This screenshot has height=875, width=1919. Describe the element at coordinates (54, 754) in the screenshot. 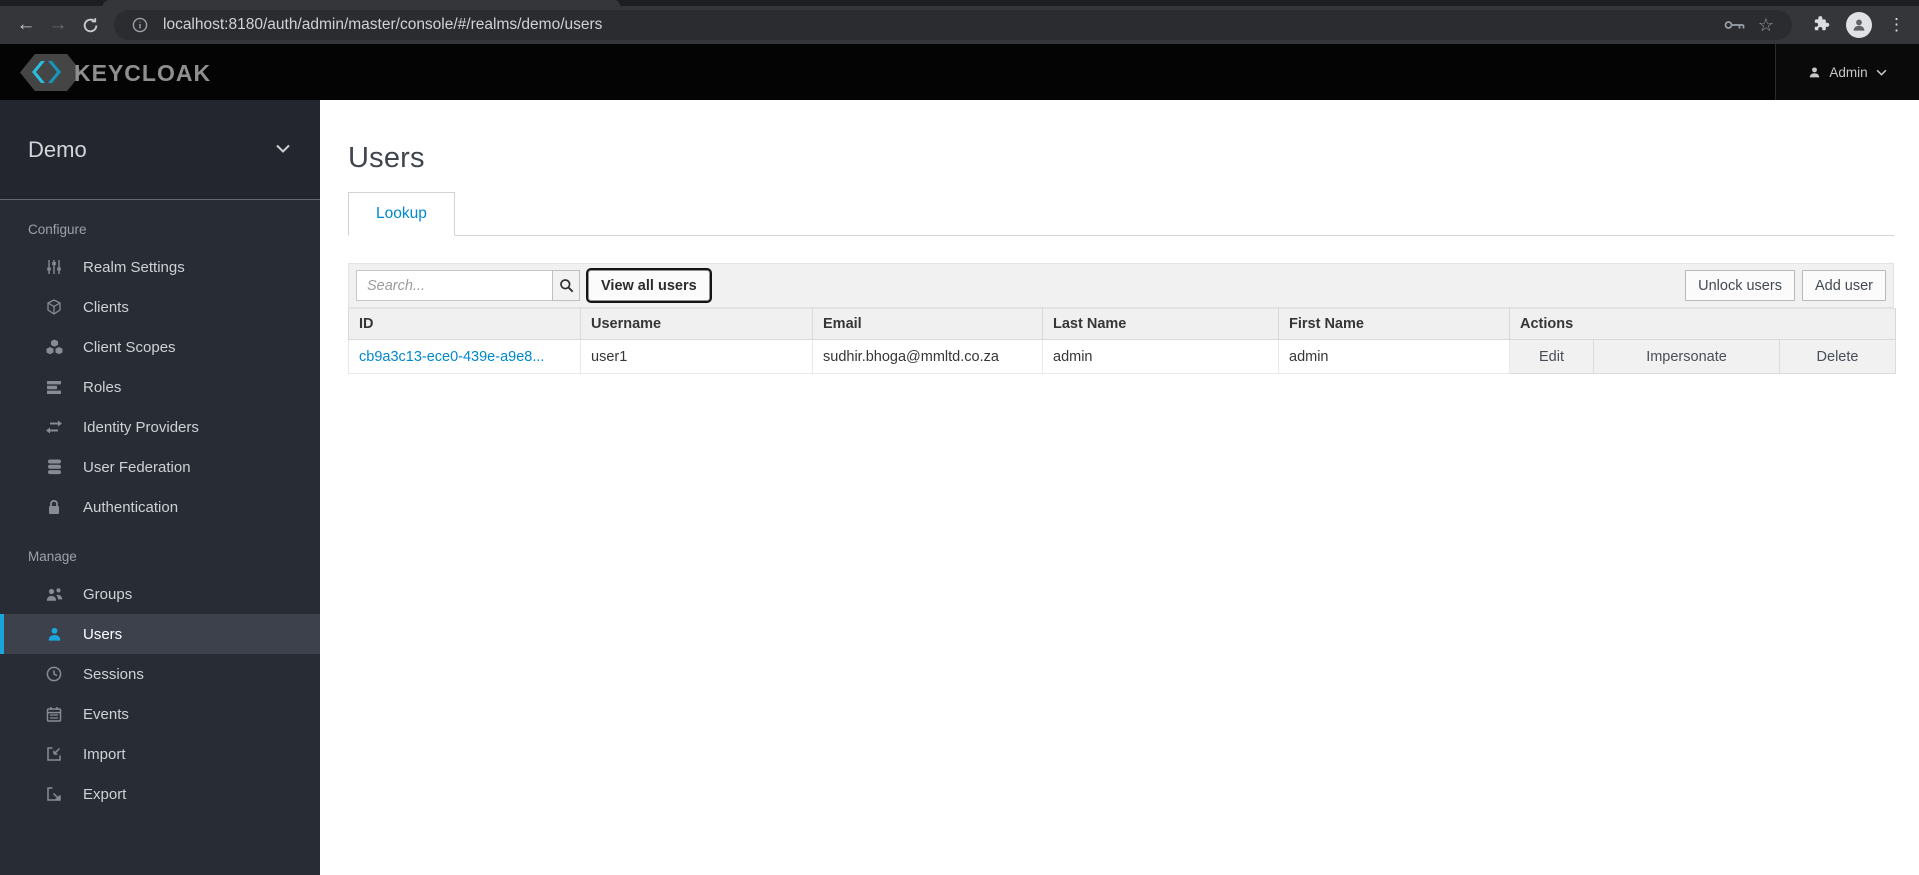

I see `arrow-into-box-icon` at that location.